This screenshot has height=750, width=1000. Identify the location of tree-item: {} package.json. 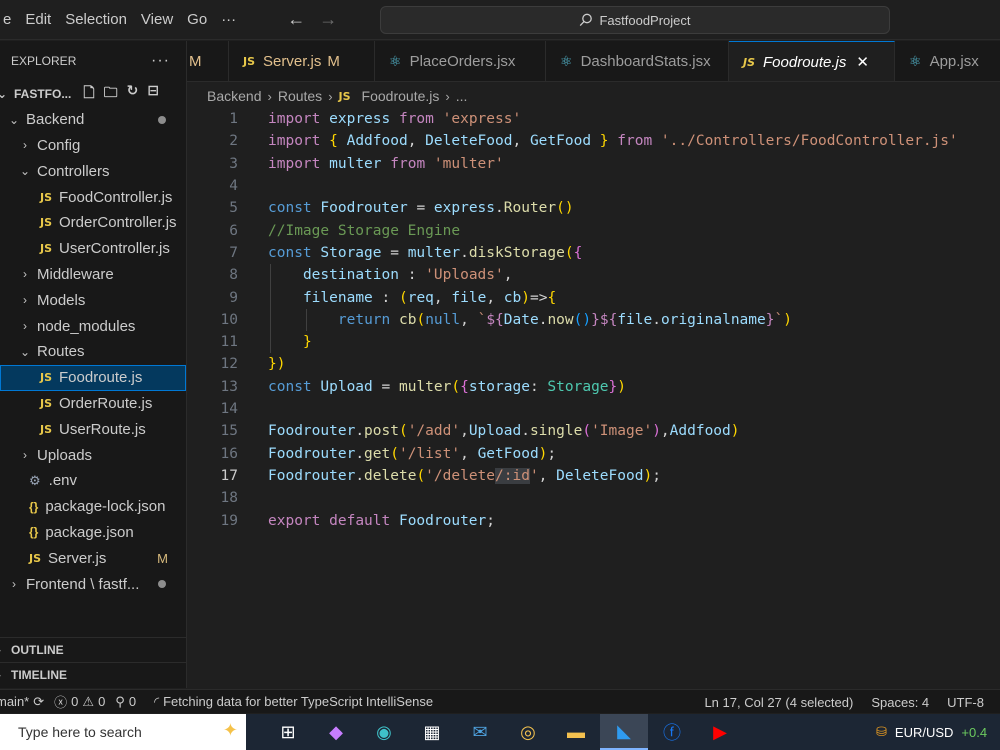
(93, 533).